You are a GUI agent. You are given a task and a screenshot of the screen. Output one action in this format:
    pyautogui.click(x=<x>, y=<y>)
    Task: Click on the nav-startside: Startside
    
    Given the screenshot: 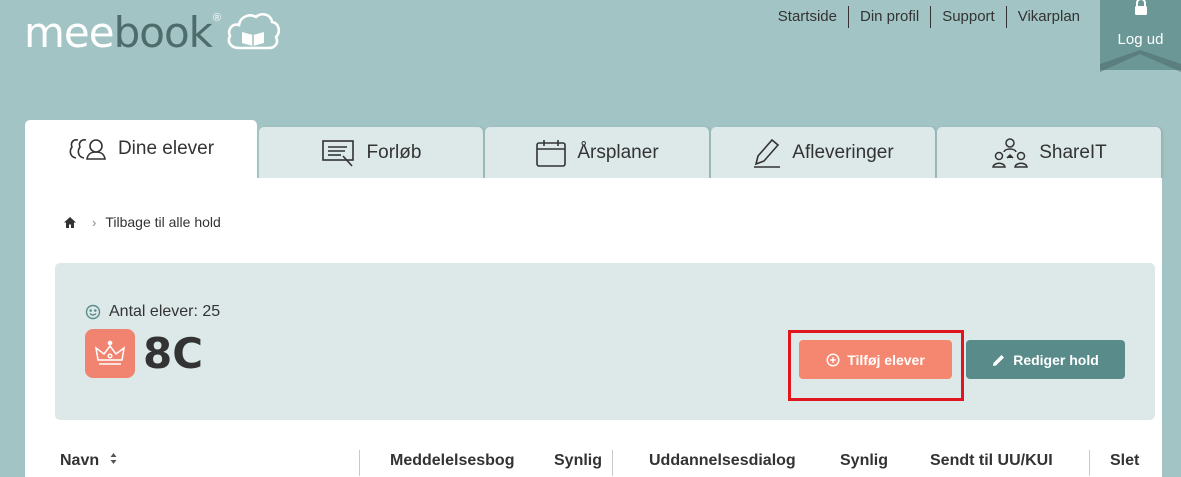 What is the action you would take?
    pyautogui.click(x=807, y=17)
    